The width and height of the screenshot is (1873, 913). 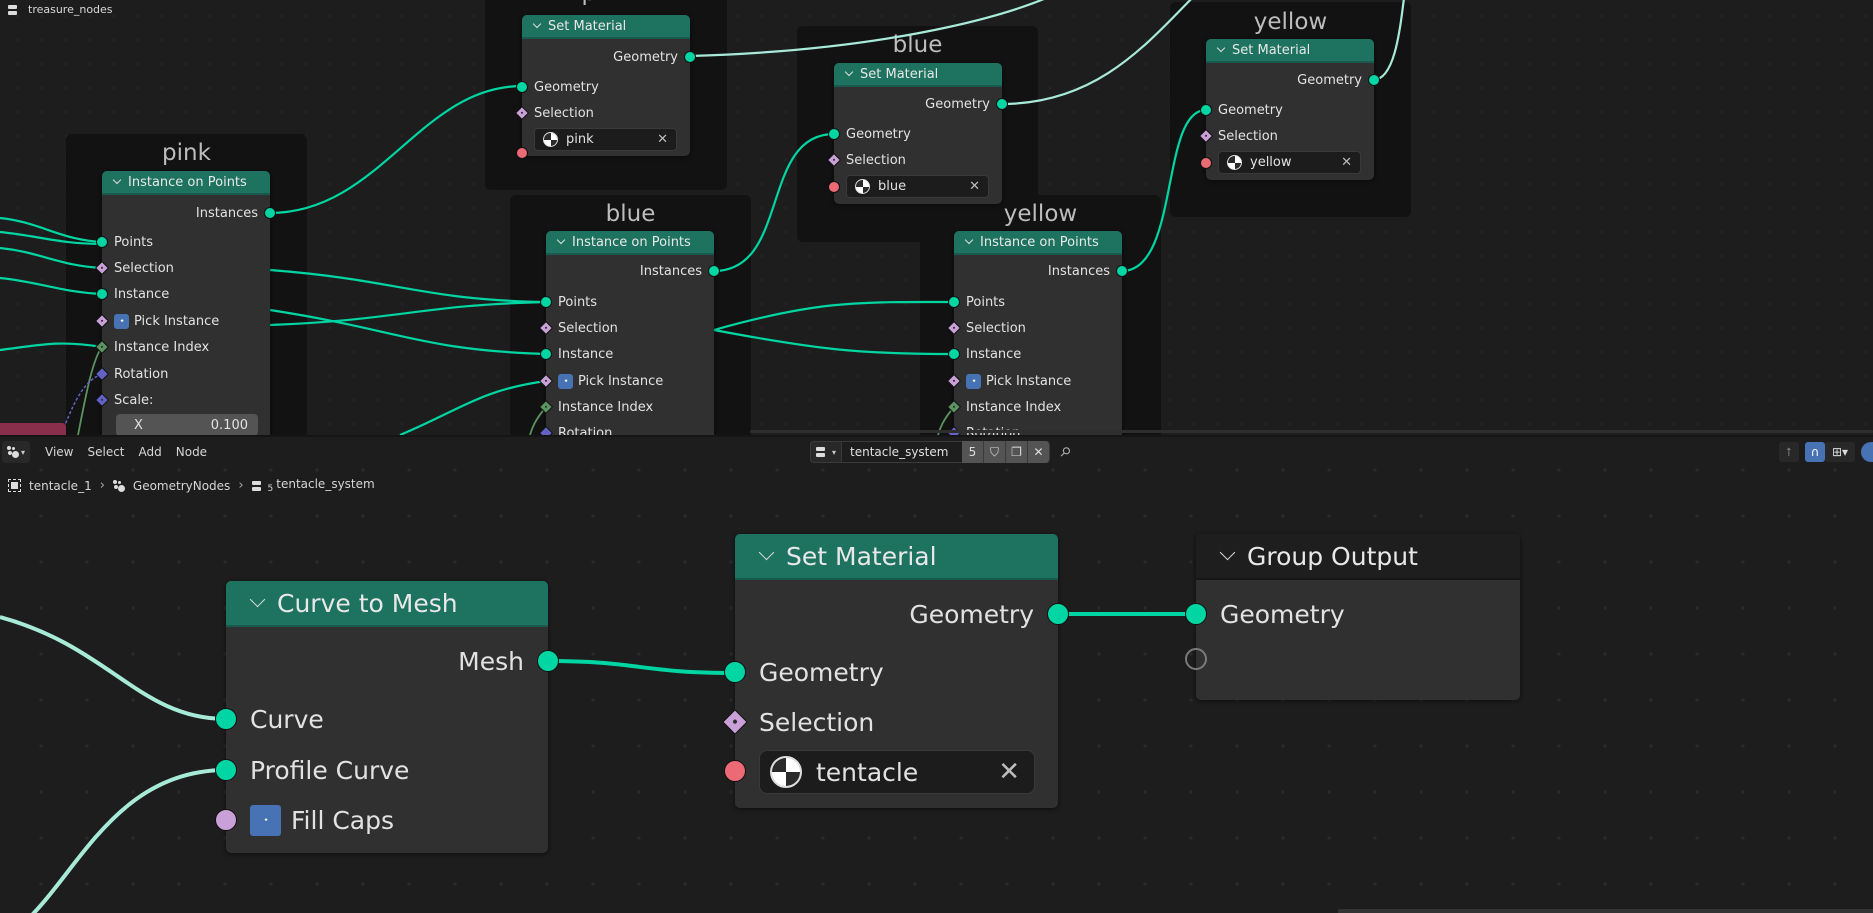 What do you see at coordinates (59, 452) in the screenshot?
I see `menu-view: View` at bounding box center [59, 452].